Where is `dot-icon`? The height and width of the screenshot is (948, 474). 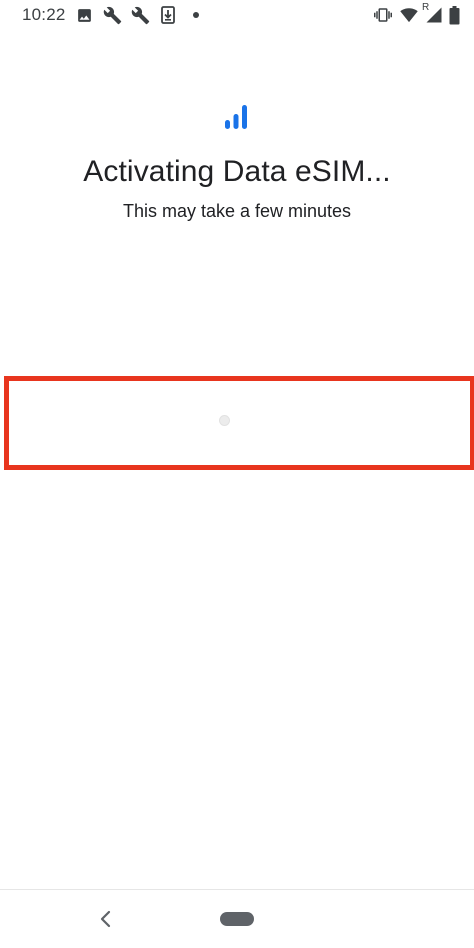
dot-icon is located at coordinates (196, 15).